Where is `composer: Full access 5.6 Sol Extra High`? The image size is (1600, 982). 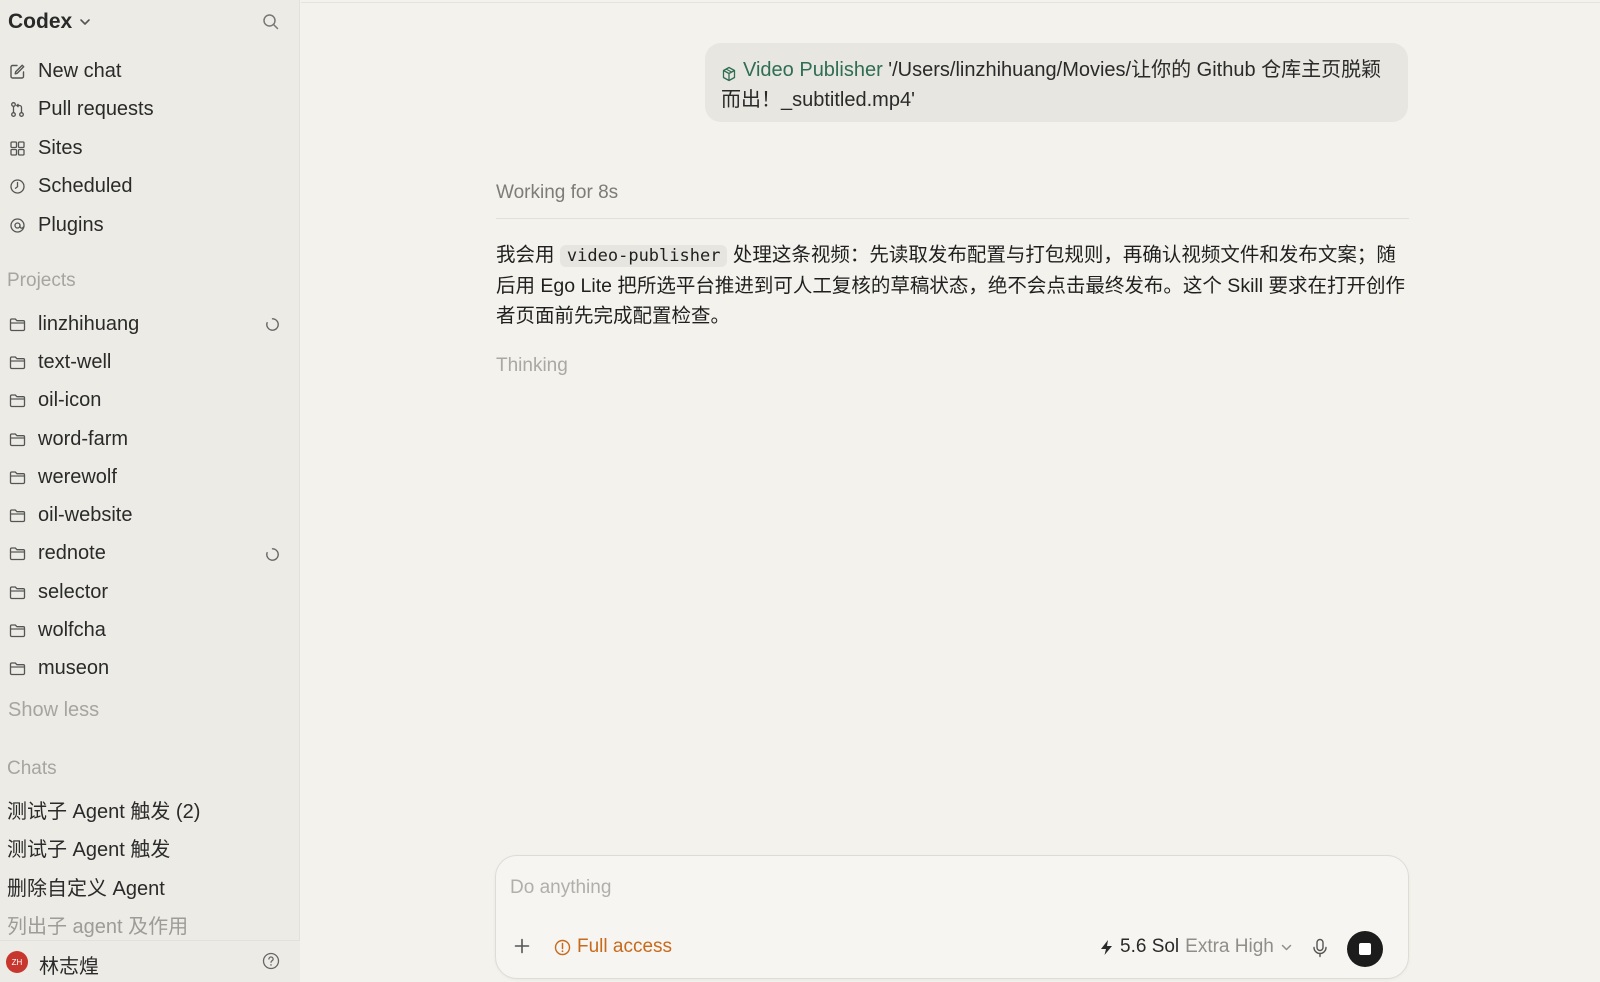 composer: Full access 5.6 Sol Extra High is located at coordinates (952, 917).